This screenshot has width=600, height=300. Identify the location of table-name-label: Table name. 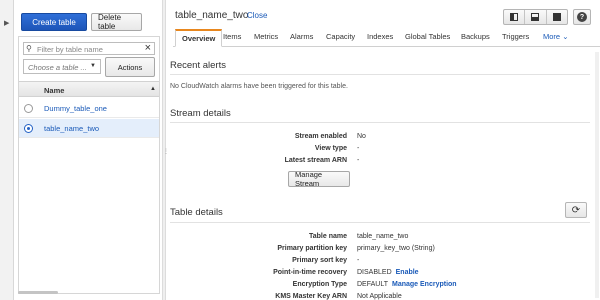
(328, 236).